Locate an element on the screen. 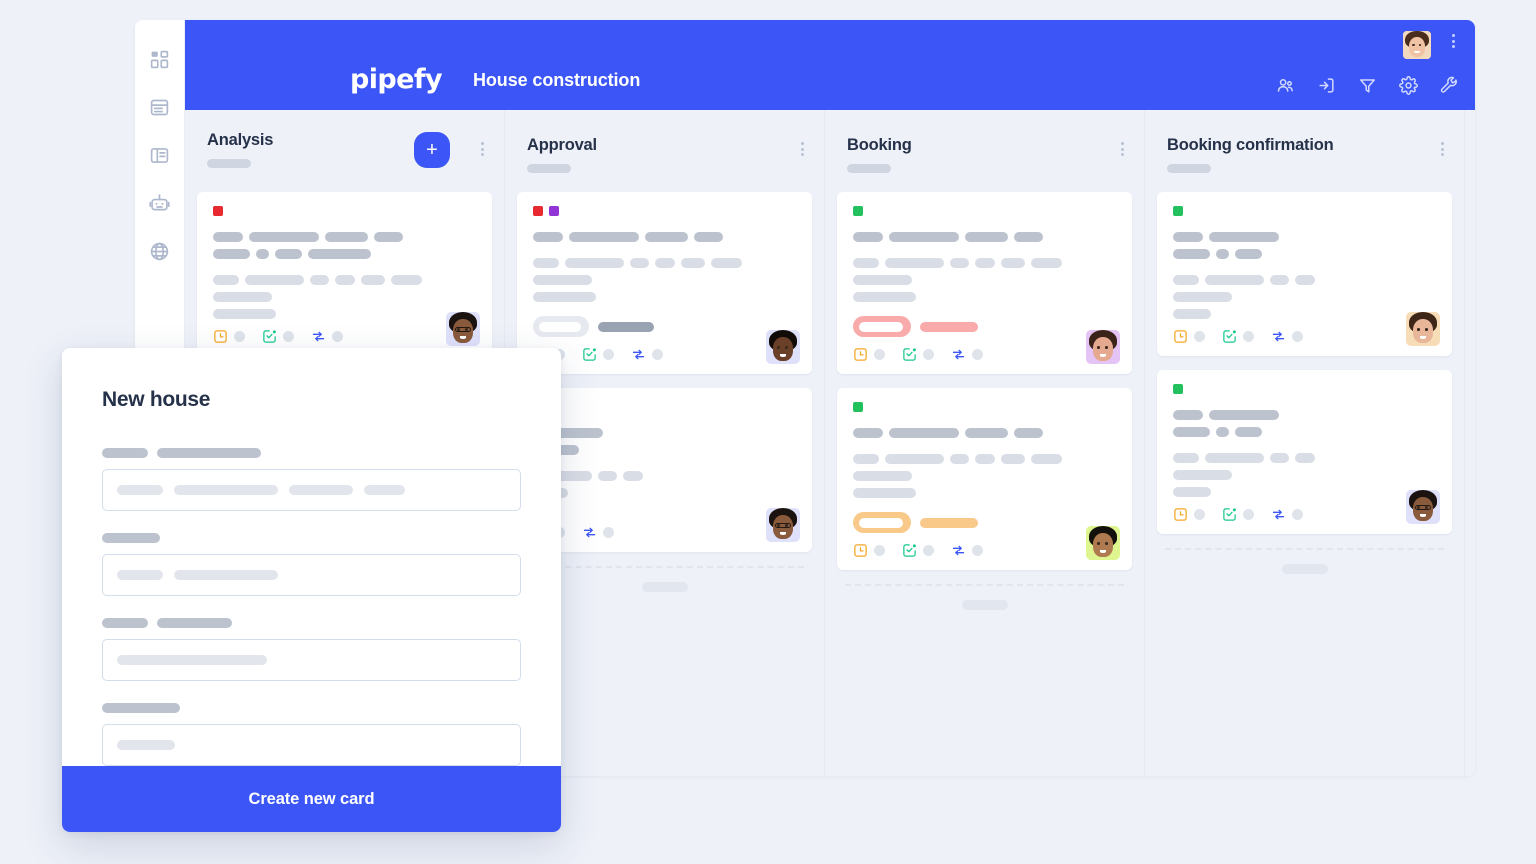 Image resolution: width=1536 pixels, height=864 pixels. robot-automation-icon is located at coordinates (160, 203).